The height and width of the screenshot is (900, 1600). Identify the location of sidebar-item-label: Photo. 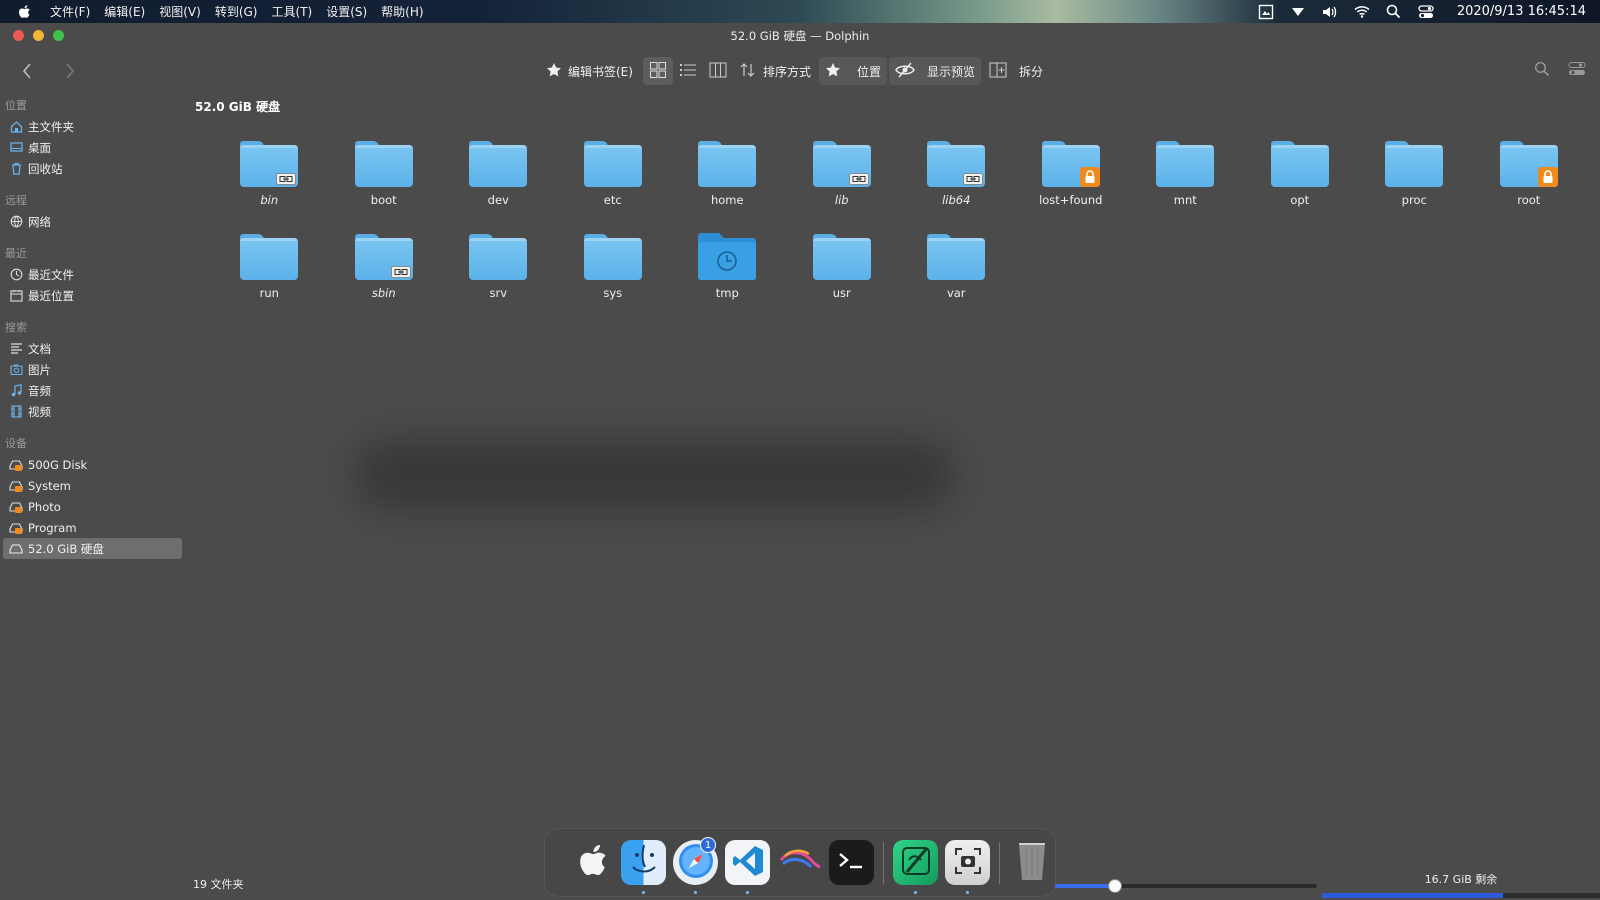
(44, 506).